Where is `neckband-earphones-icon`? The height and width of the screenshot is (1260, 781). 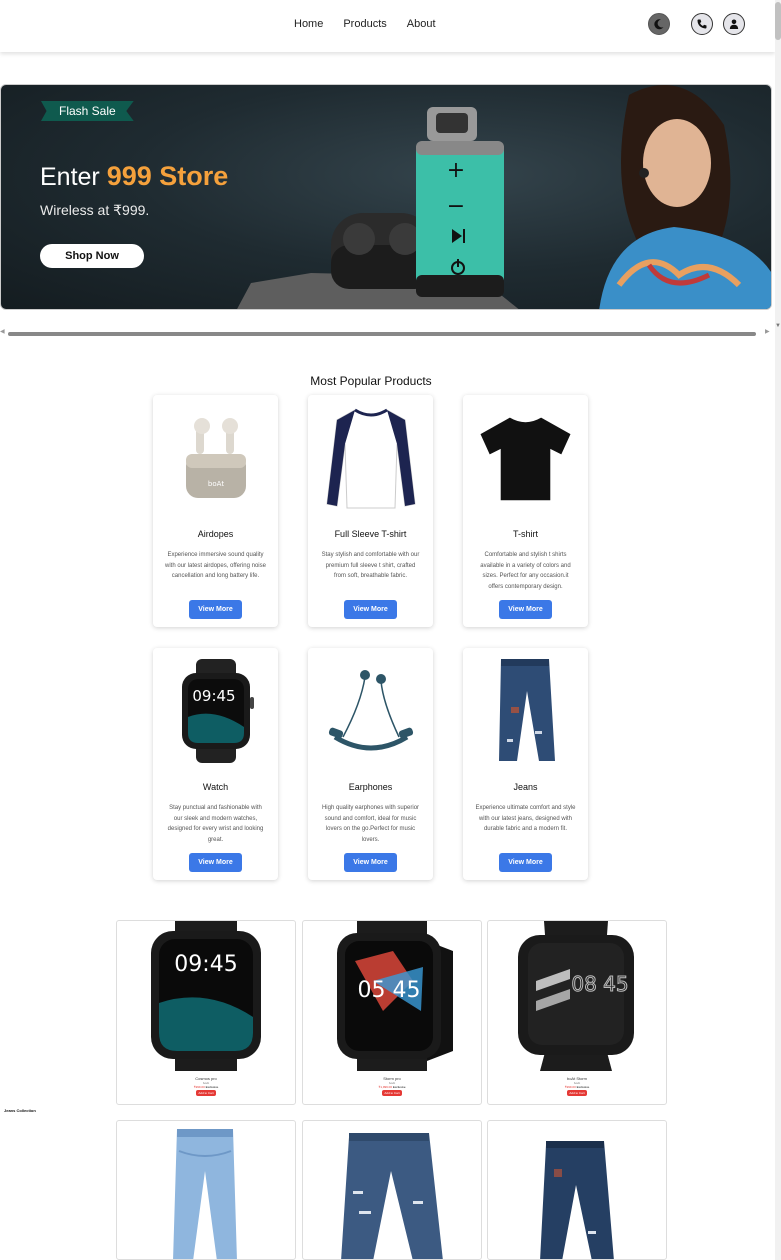 neckband-earphones-icon is located at coordinates (370, 711).